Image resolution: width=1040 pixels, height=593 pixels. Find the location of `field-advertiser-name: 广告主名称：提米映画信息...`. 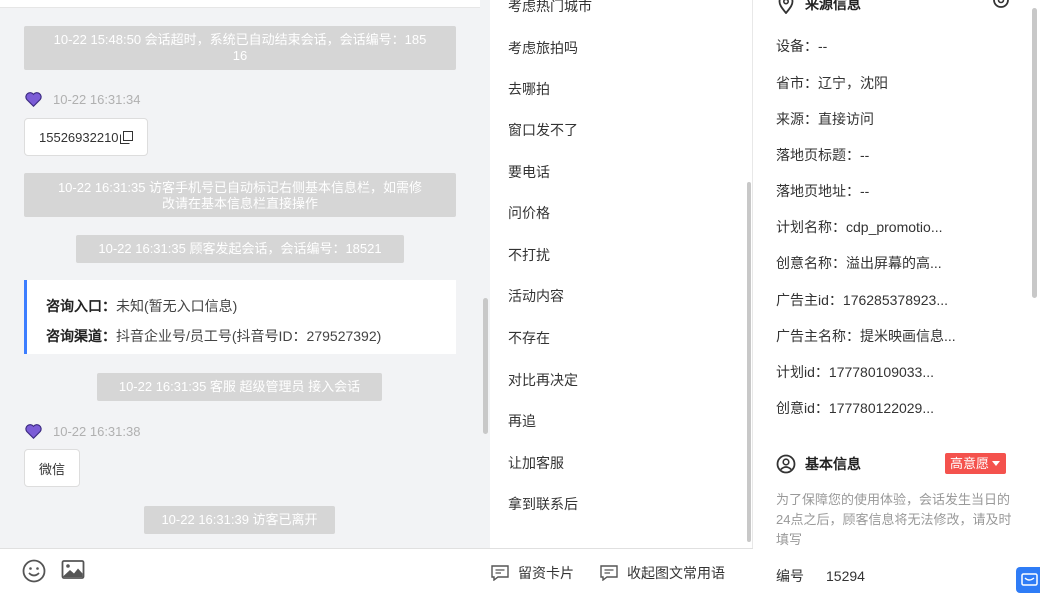

field-advertiser-name: 广告主名称：提米映画信息... is located at coordinates (866, 336).